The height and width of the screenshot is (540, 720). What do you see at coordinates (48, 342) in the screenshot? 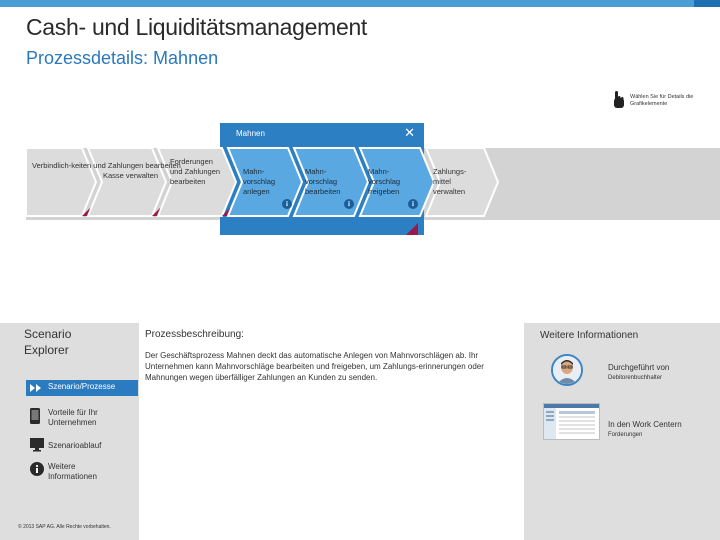
I see `scenario-explorer-title: Scenario Explorer` at bounding box center [48, 342].